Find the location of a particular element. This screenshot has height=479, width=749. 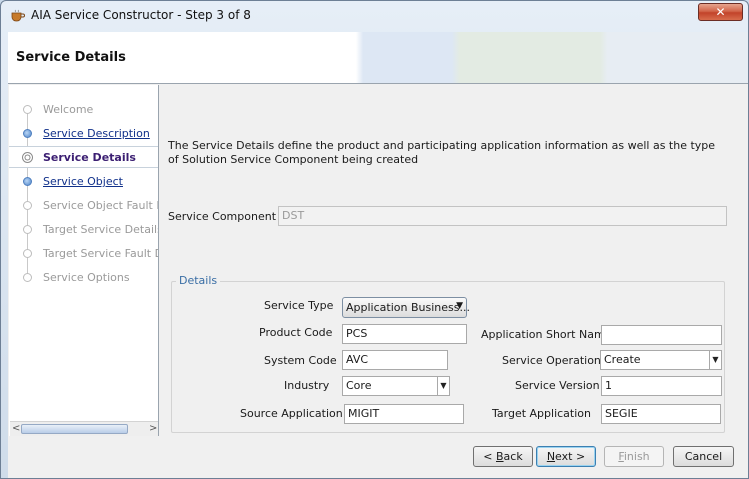

application-short-name-input is located at coordinates (661, 335).